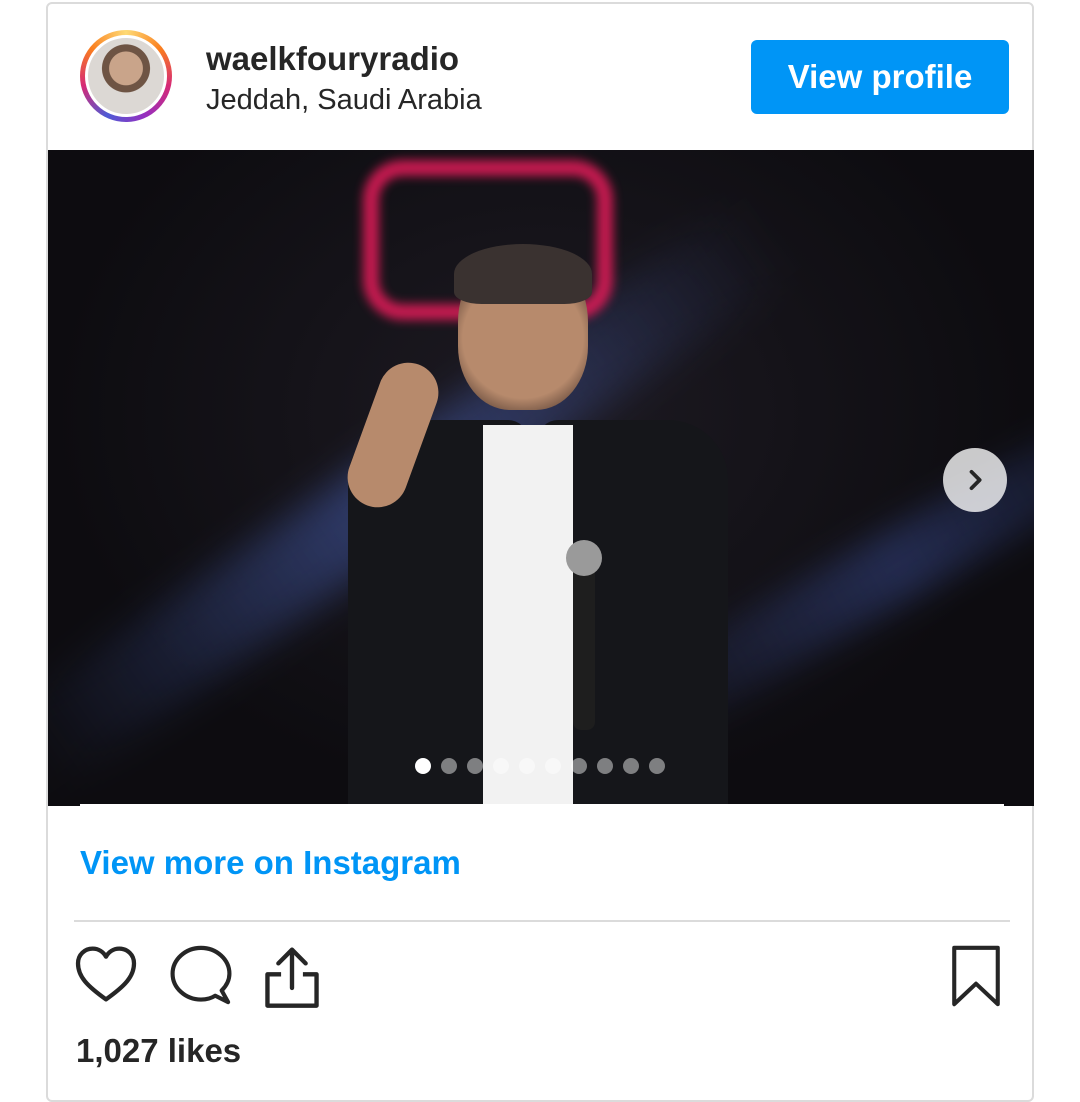  What do you see at coordinates (270, 863) in the screenshot?
I see `view-more-on-instagram-link: View more on Instagram` at bounding box center [270, 863].